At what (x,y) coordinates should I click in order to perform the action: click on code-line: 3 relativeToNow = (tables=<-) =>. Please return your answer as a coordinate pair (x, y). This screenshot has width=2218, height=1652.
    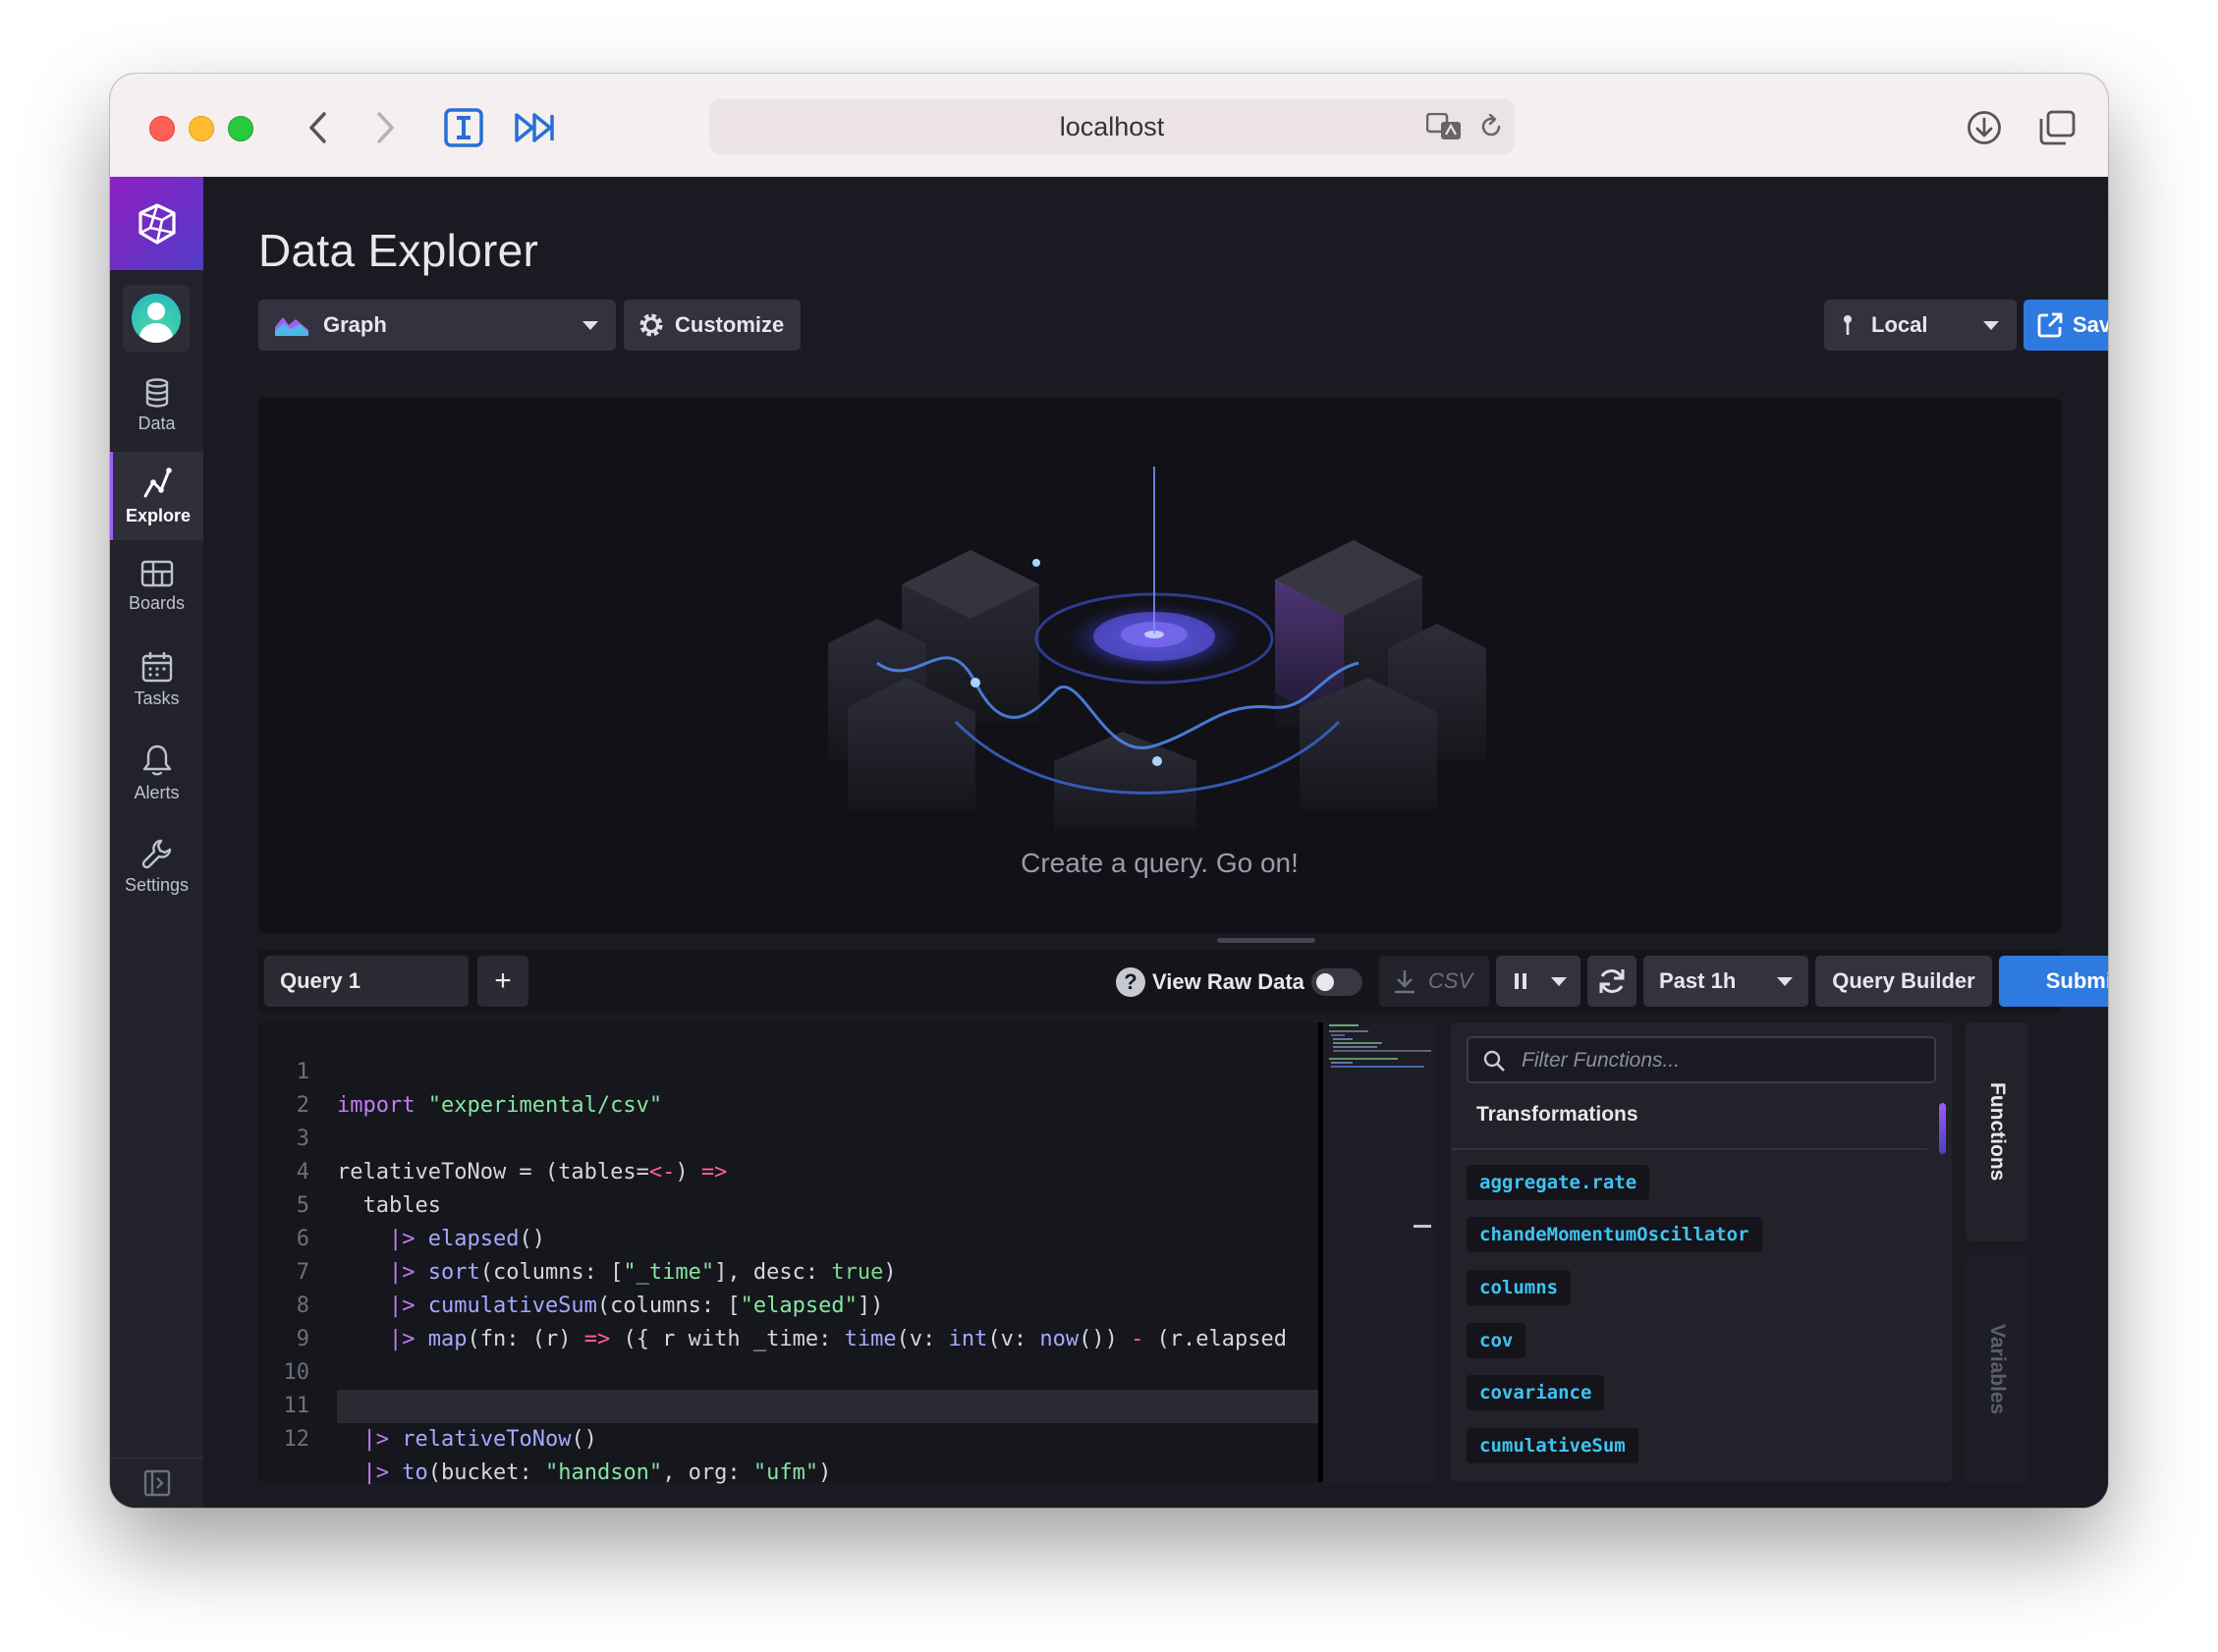
    Looking at the image, I should click on (788, 1136).